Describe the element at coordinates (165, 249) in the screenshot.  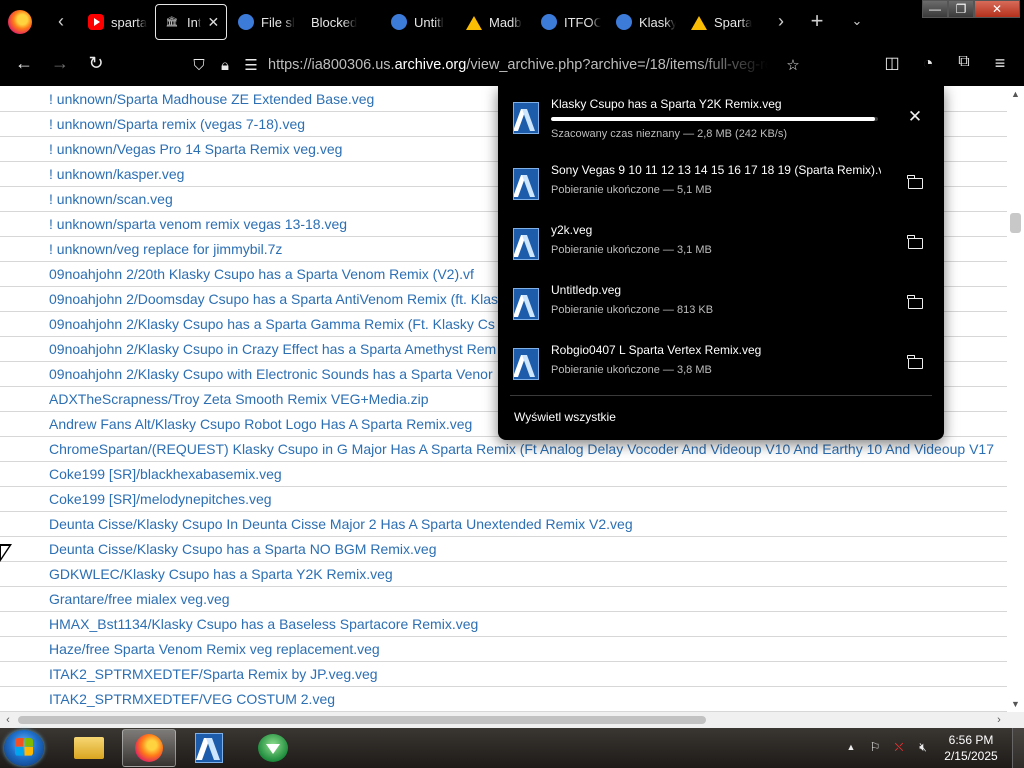
I see `file-link: ! unknown/veg replace for jimmybil.7z` at that location.